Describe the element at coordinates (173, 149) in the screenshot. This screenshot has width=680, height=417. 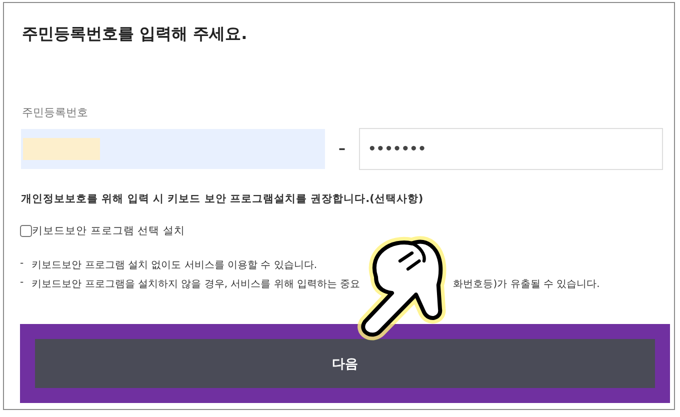
I see `id-front-field` at that location.